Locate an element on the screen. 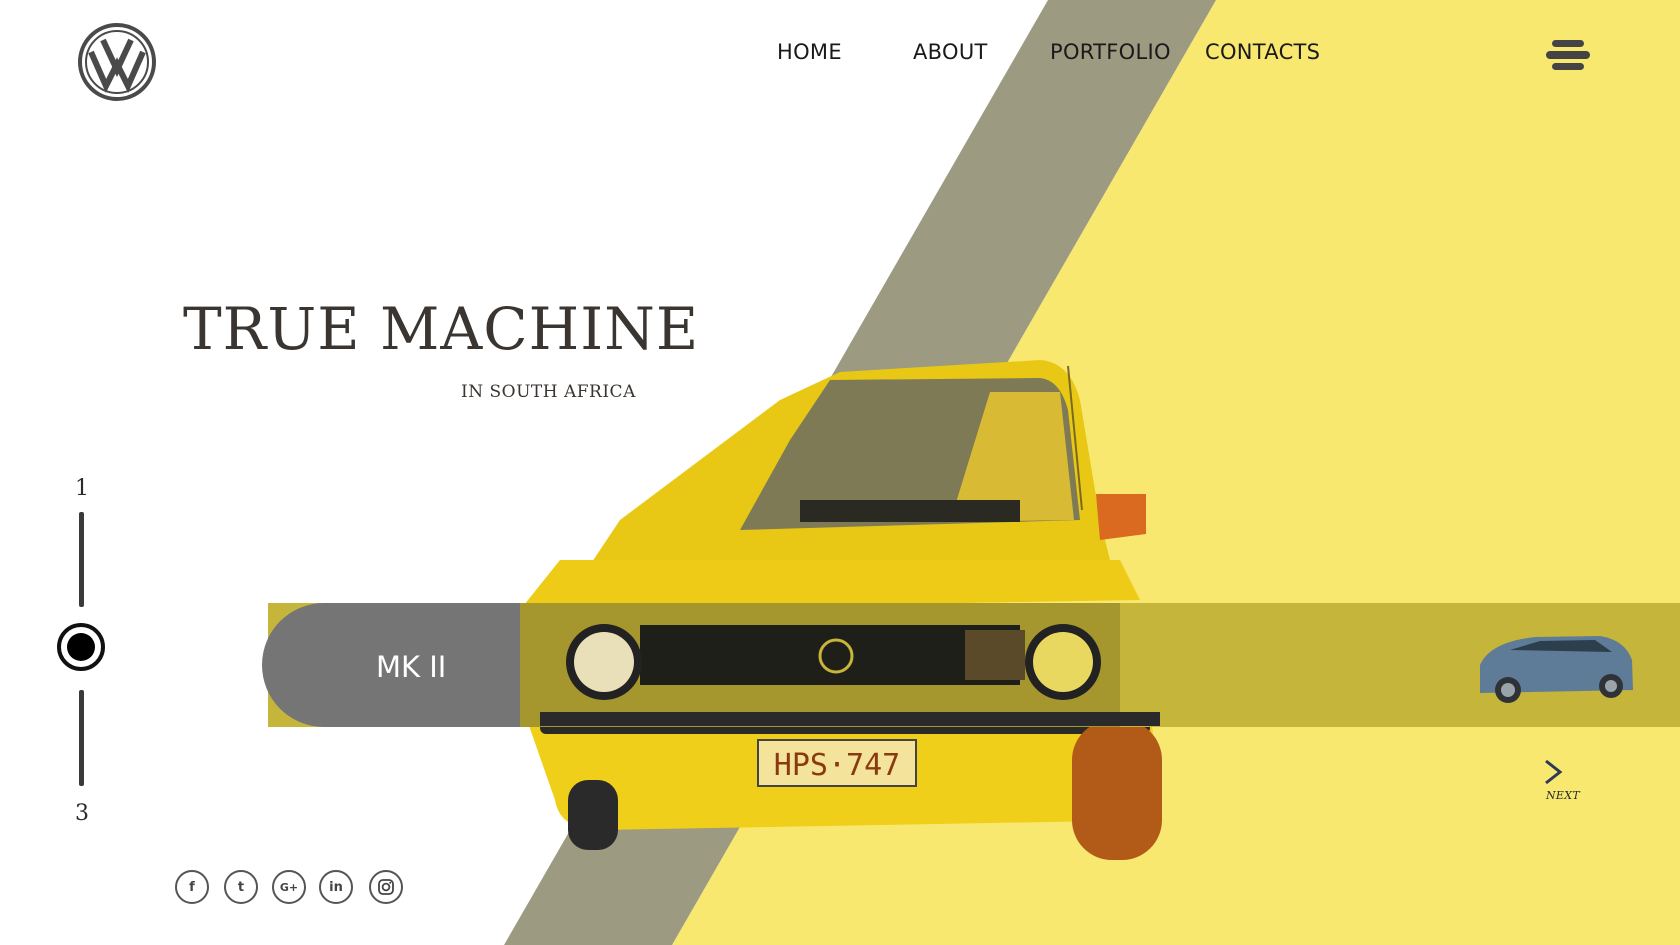  linkedin-glyph: in is located at coordinates (336, 887).